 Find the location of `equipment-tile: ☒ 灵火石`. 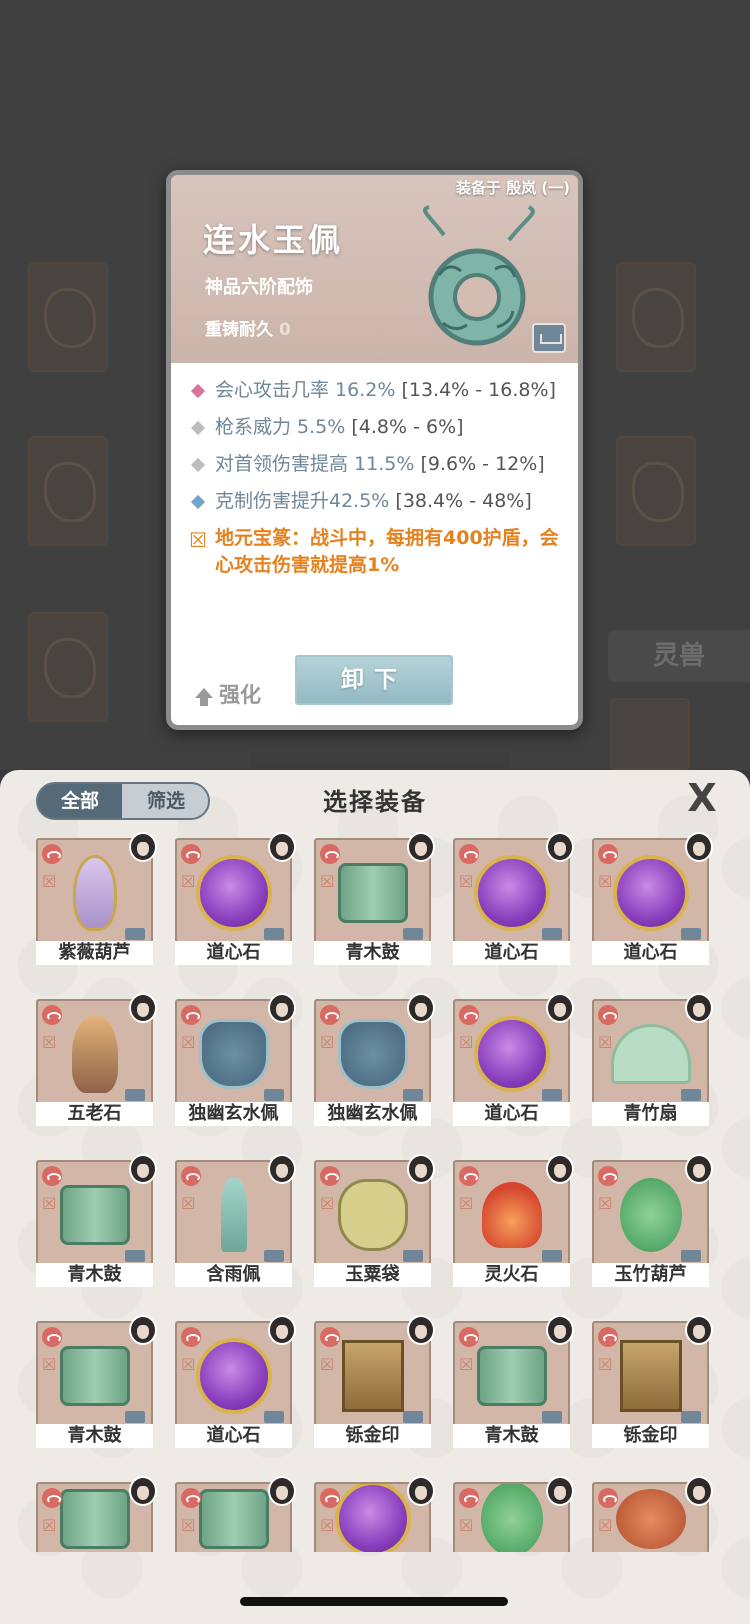

equipment-tile: ☒ 灵火石 is located at coordinates (513, 1220).